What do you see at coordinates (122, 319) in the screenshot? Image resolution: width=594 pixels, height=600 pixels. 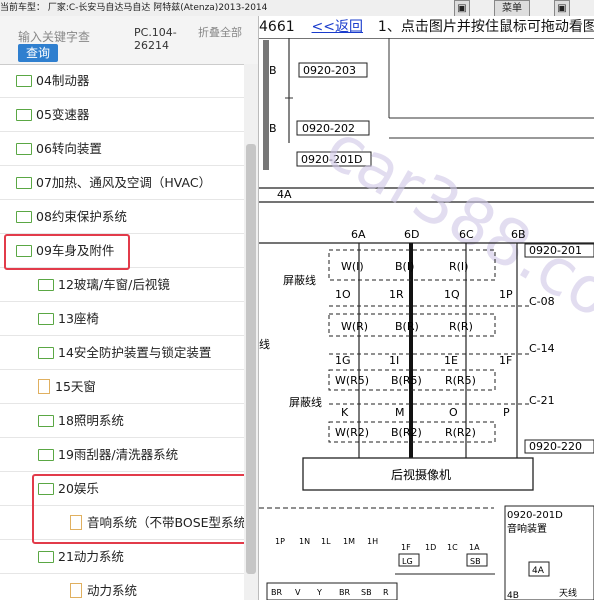 I see `tree-item-13: 13座椅` at bounding box center [122, 319].